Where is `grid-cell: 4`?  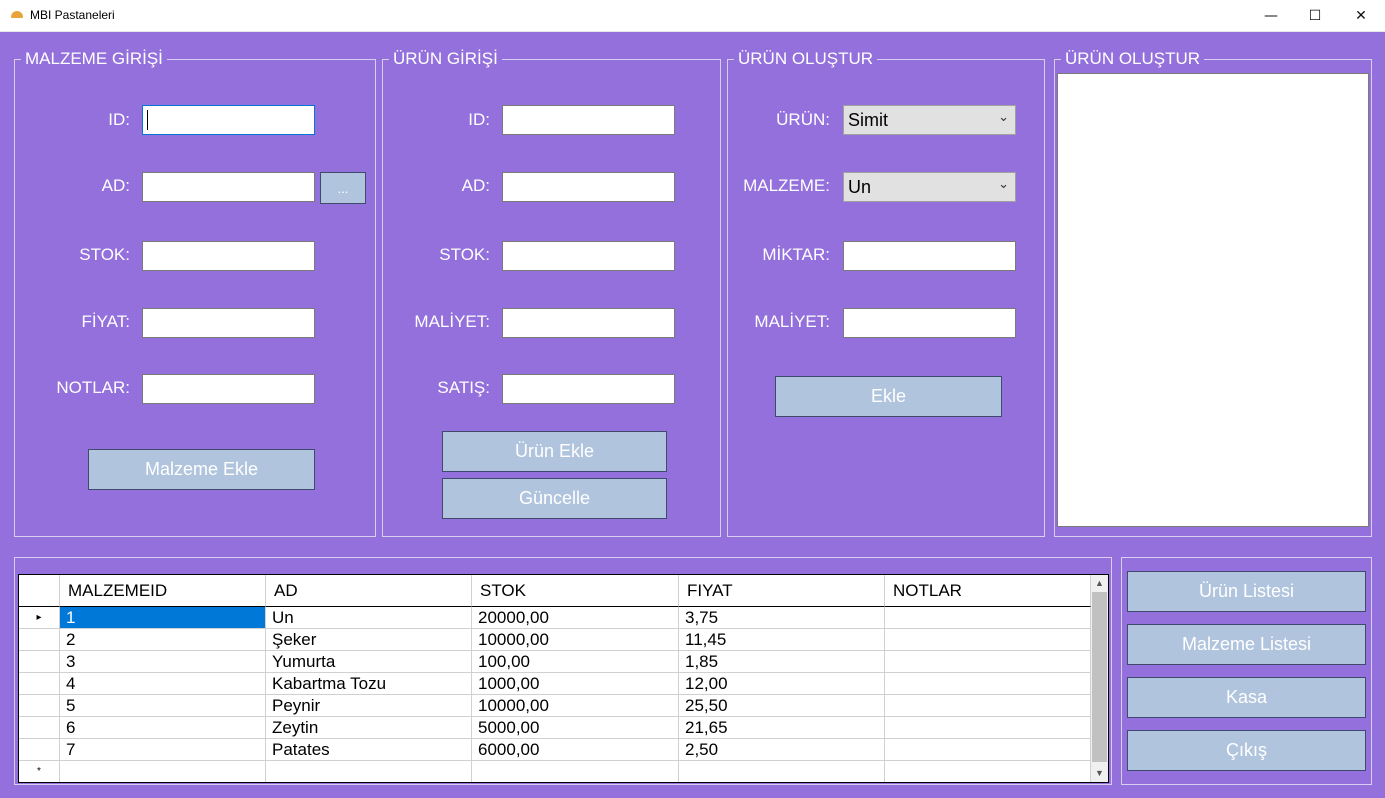
grid-cell: 4 is located at coordinates (163, 684).